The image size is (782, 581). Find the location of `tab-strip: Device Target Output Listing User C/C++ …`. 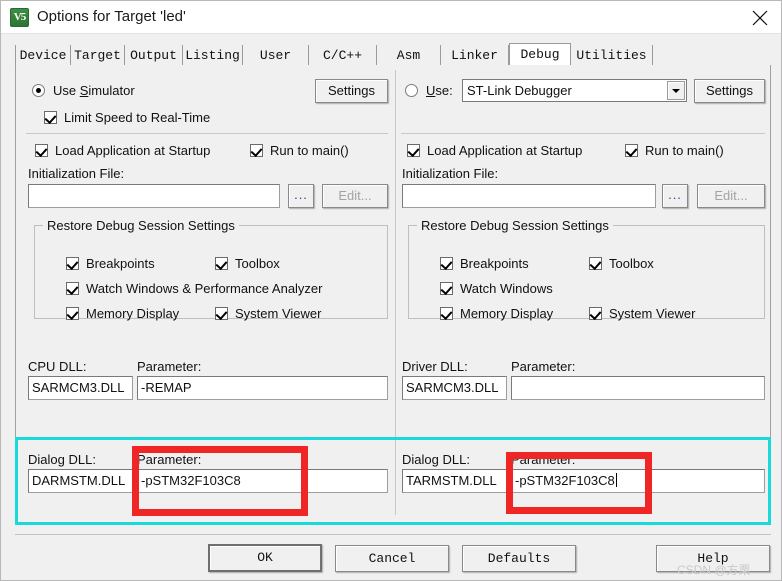

tab-strip: Device Target Output Listing User C/C++ … is located at coordinates (393, 55).